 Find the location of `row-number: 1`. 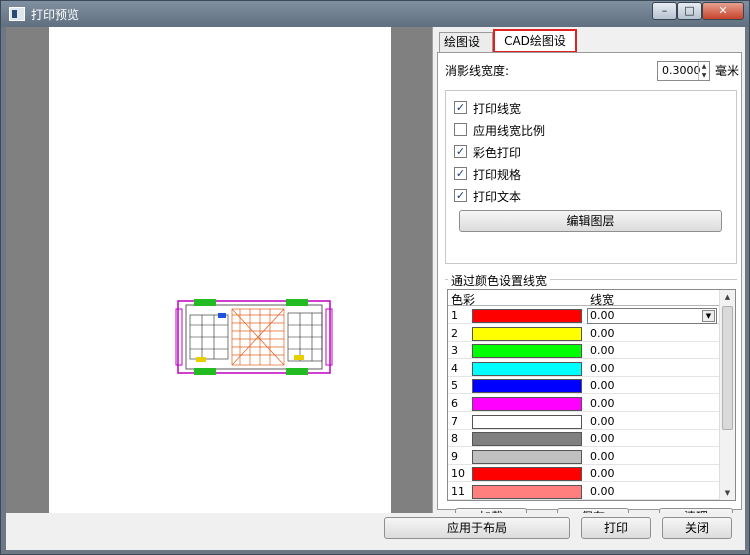

row-number: 1 is located at coordinates (454, 315).